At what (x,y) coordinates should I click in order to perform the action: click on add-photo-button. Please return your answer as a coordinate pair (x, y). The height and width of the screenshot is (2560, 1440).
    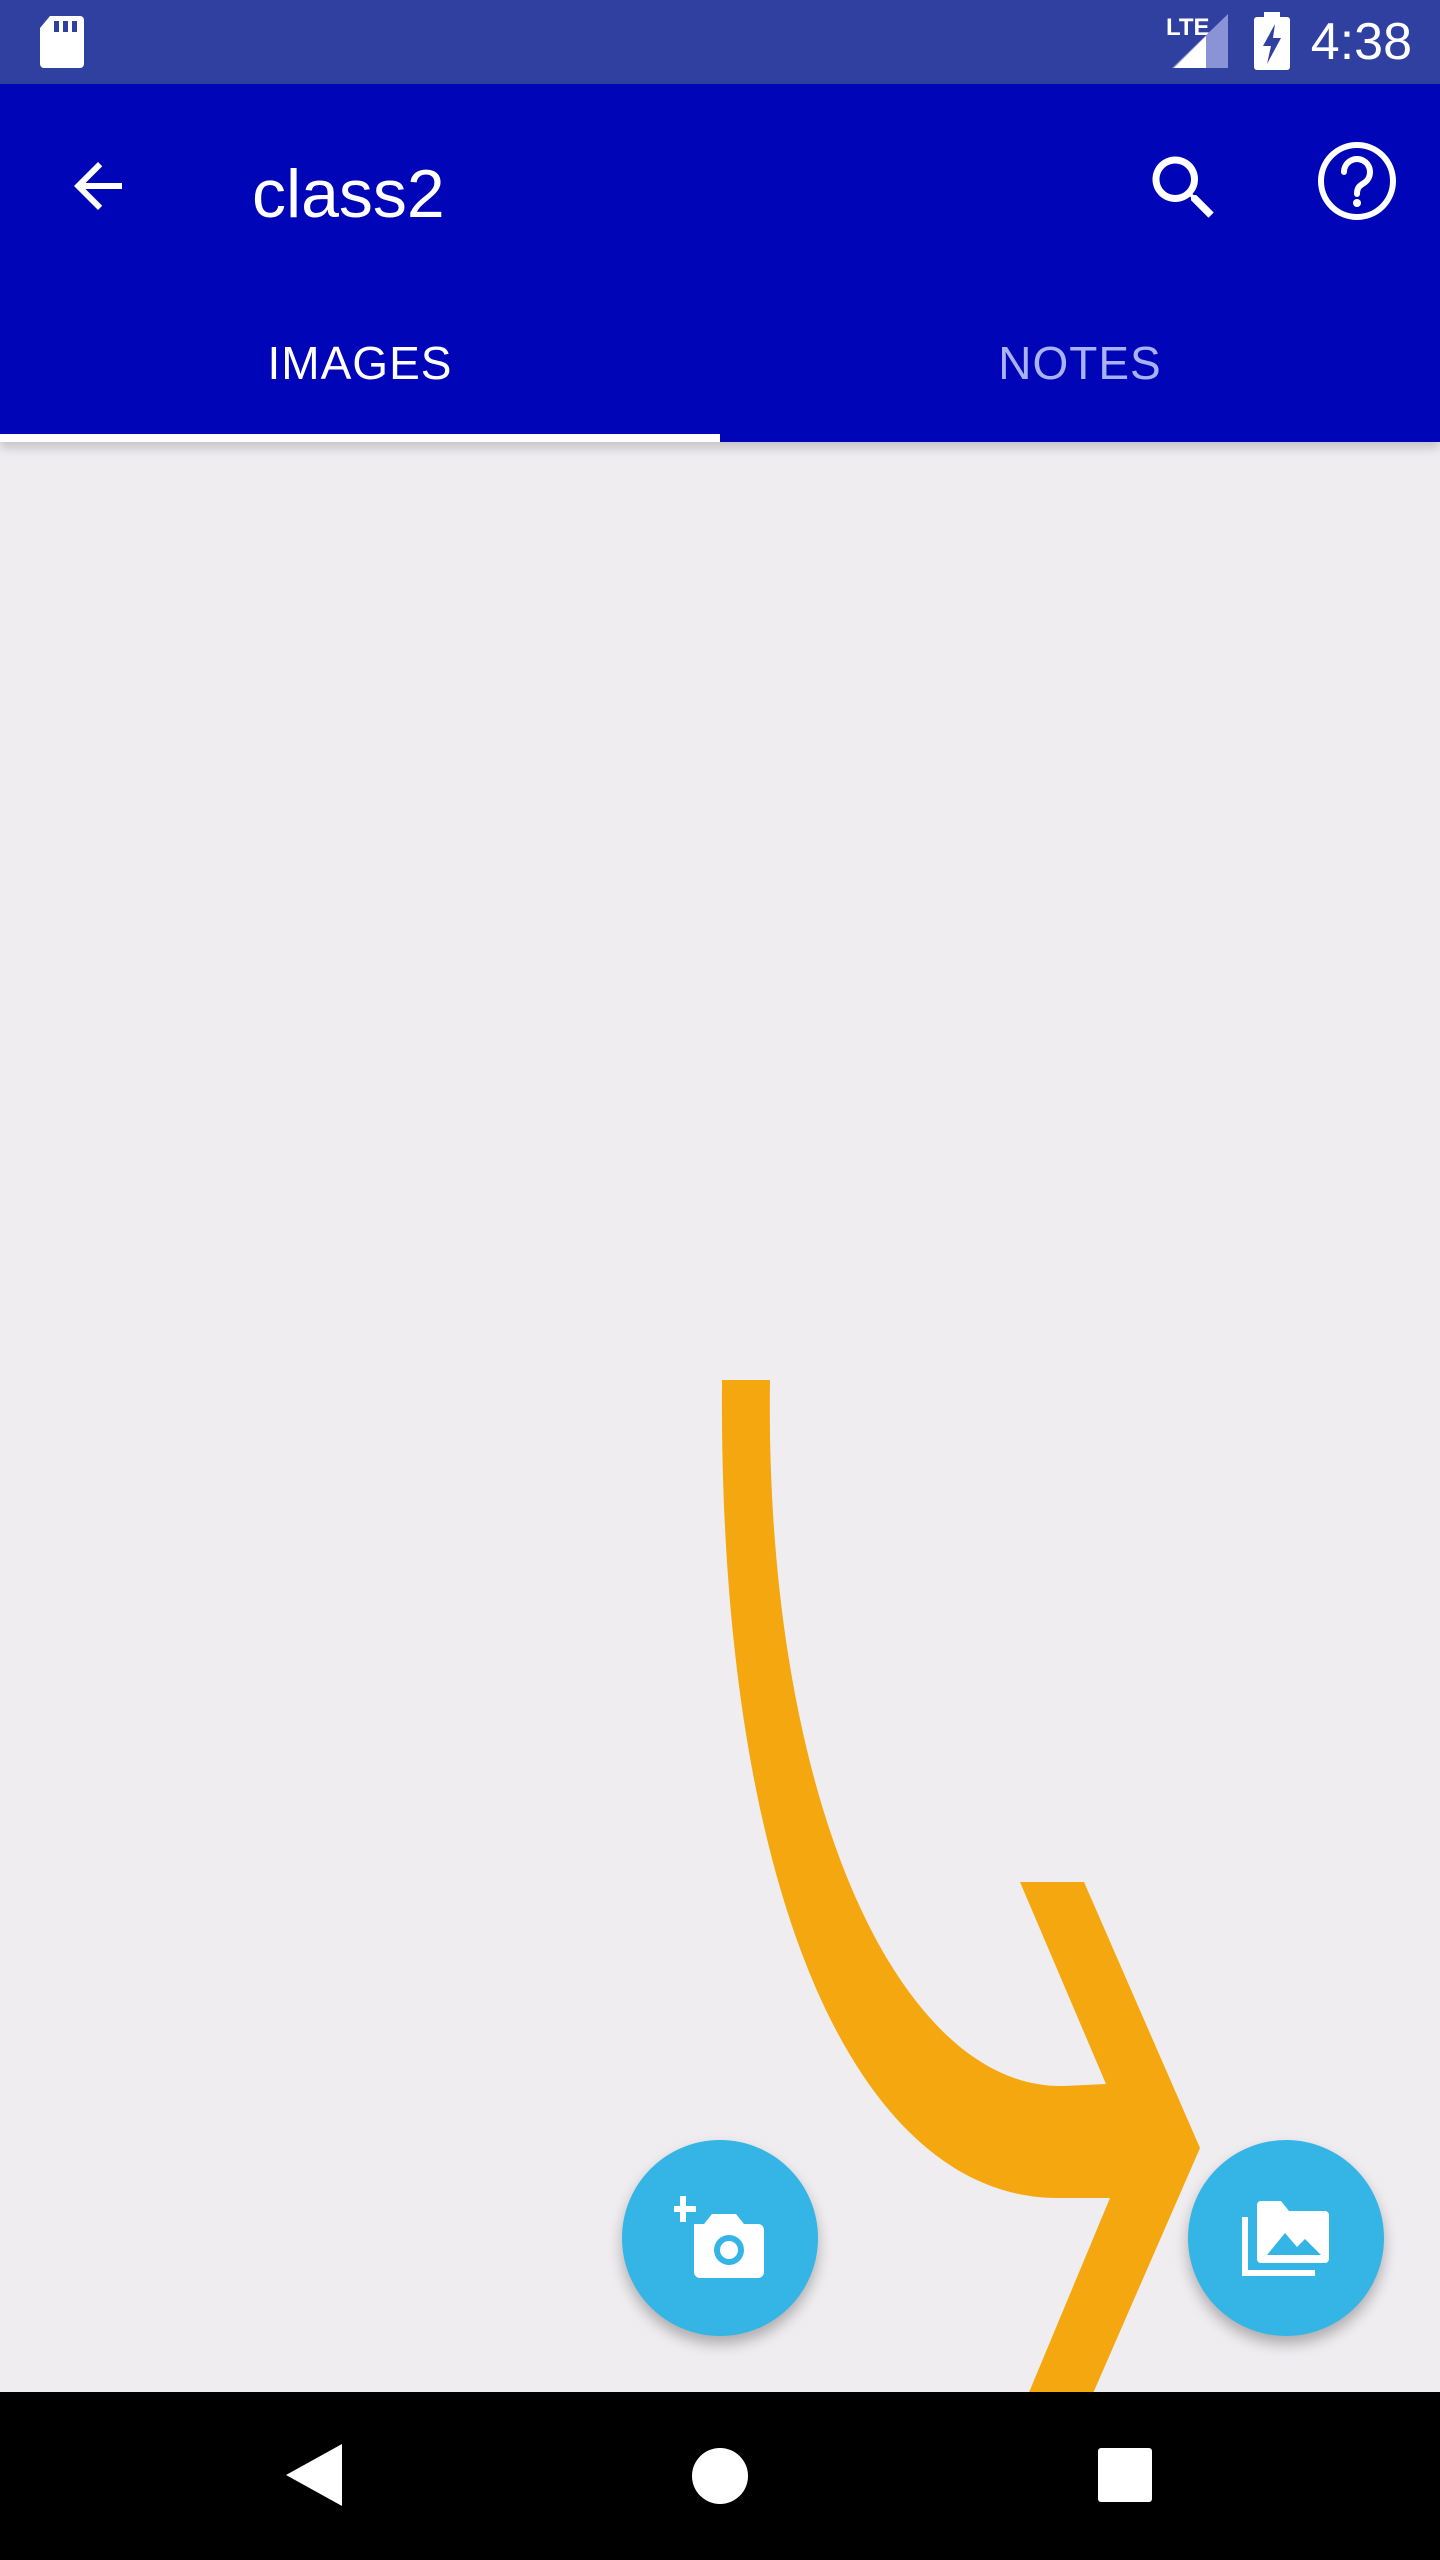
    Looking at the image, I should click on (720, 2238).